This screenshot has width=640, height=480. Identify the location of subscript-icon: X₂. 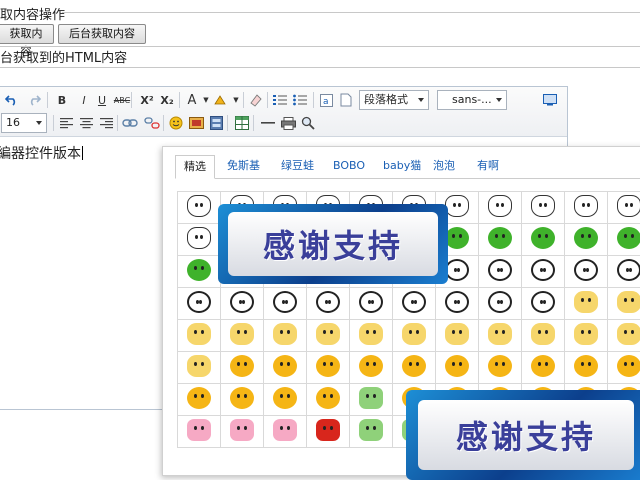
(167, 100).